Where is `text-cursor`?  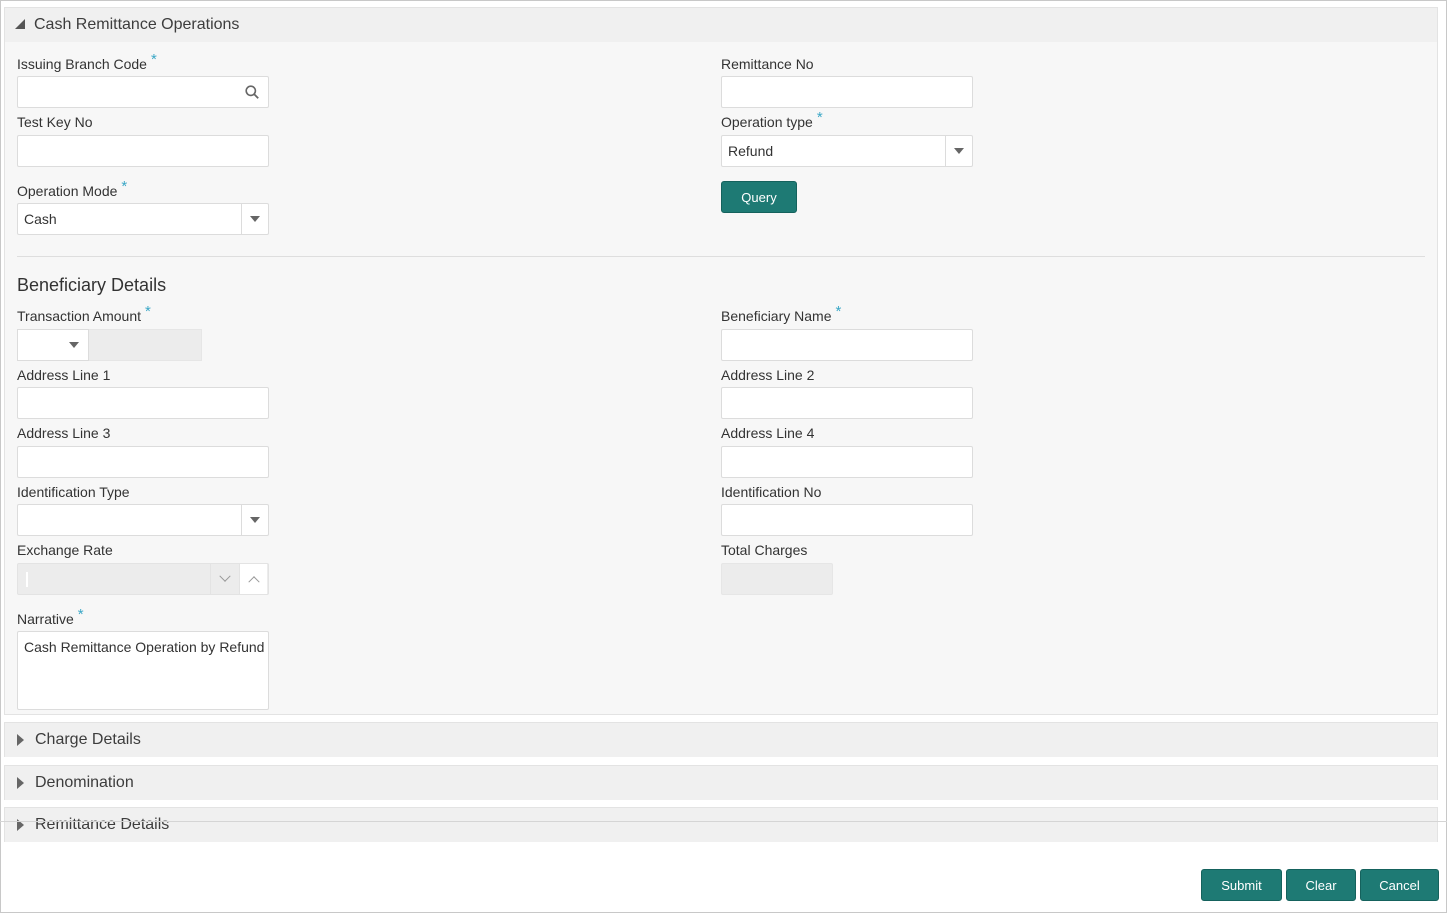
text-cursor is located at coordinates (27, 579).